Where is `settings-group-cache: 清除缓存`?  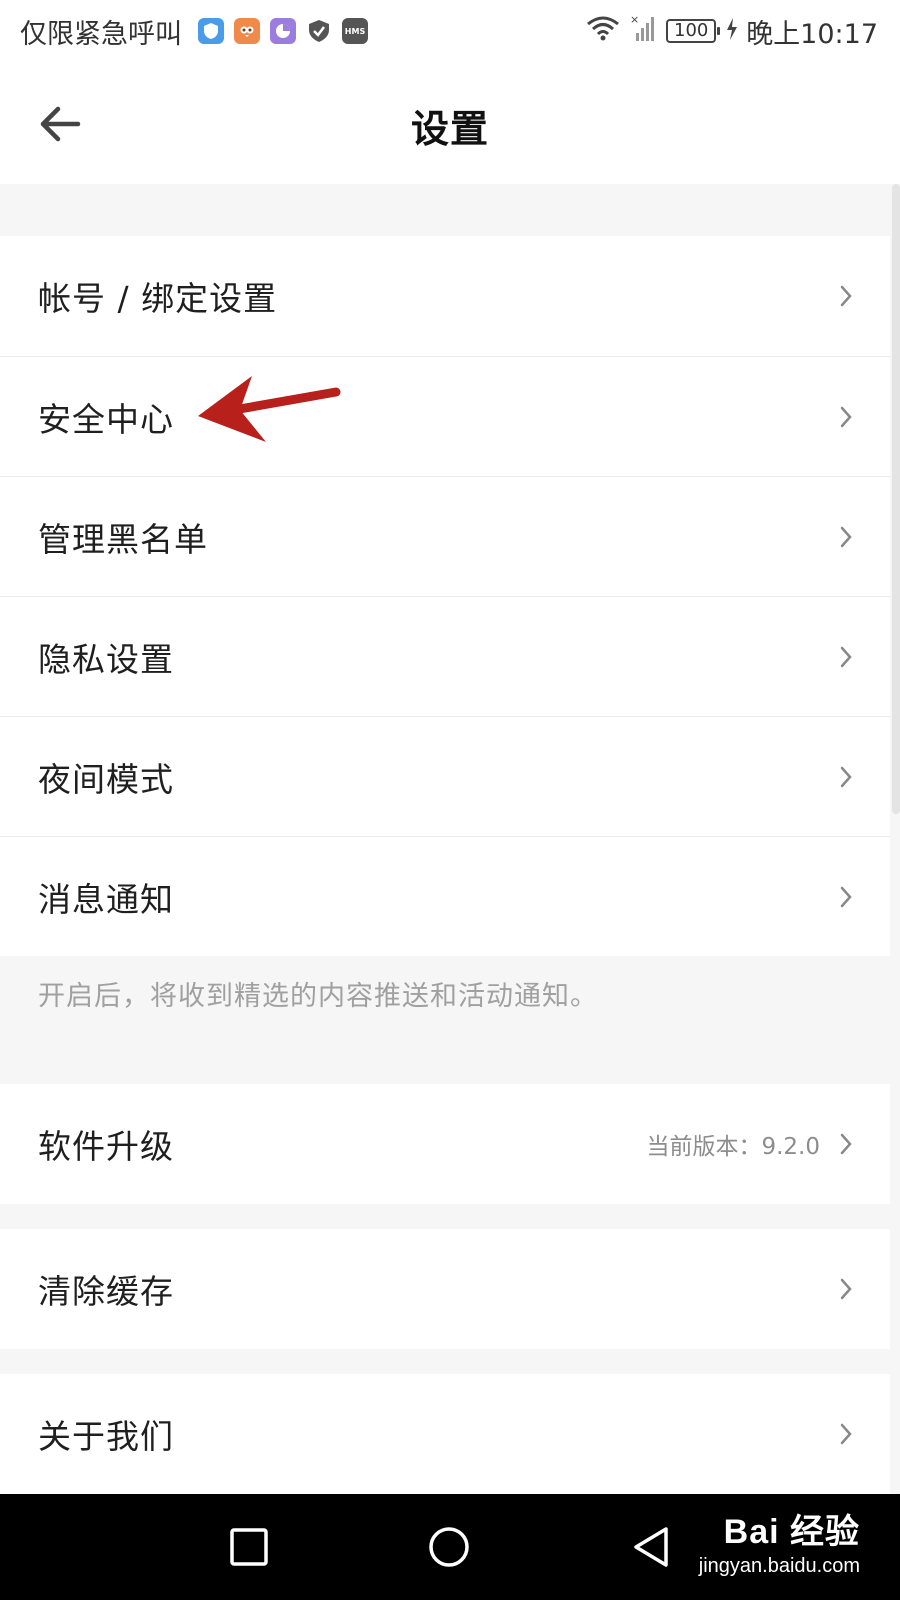 settings-group-cache: 清除缓存 is located at coordinates (445, 1289).